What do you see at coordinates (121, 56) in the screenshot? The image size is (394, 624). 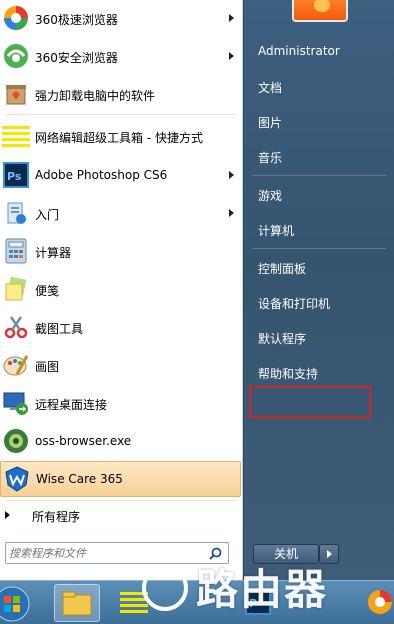 I see `program-item-360-safe-browser: 360安全浏览器` at bounding box center [121, 56].